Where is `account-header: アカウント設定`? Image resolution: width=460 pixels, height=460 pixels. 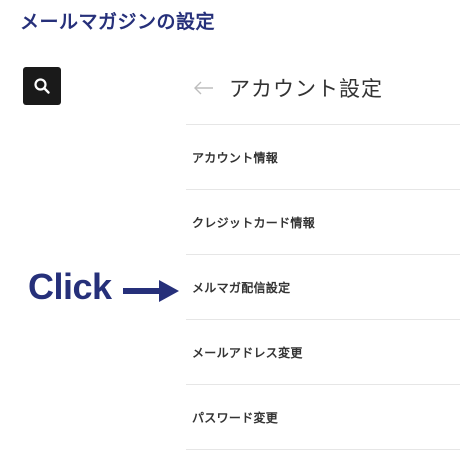 account-header: アカウント設定 is located at coordinates (323, 88).